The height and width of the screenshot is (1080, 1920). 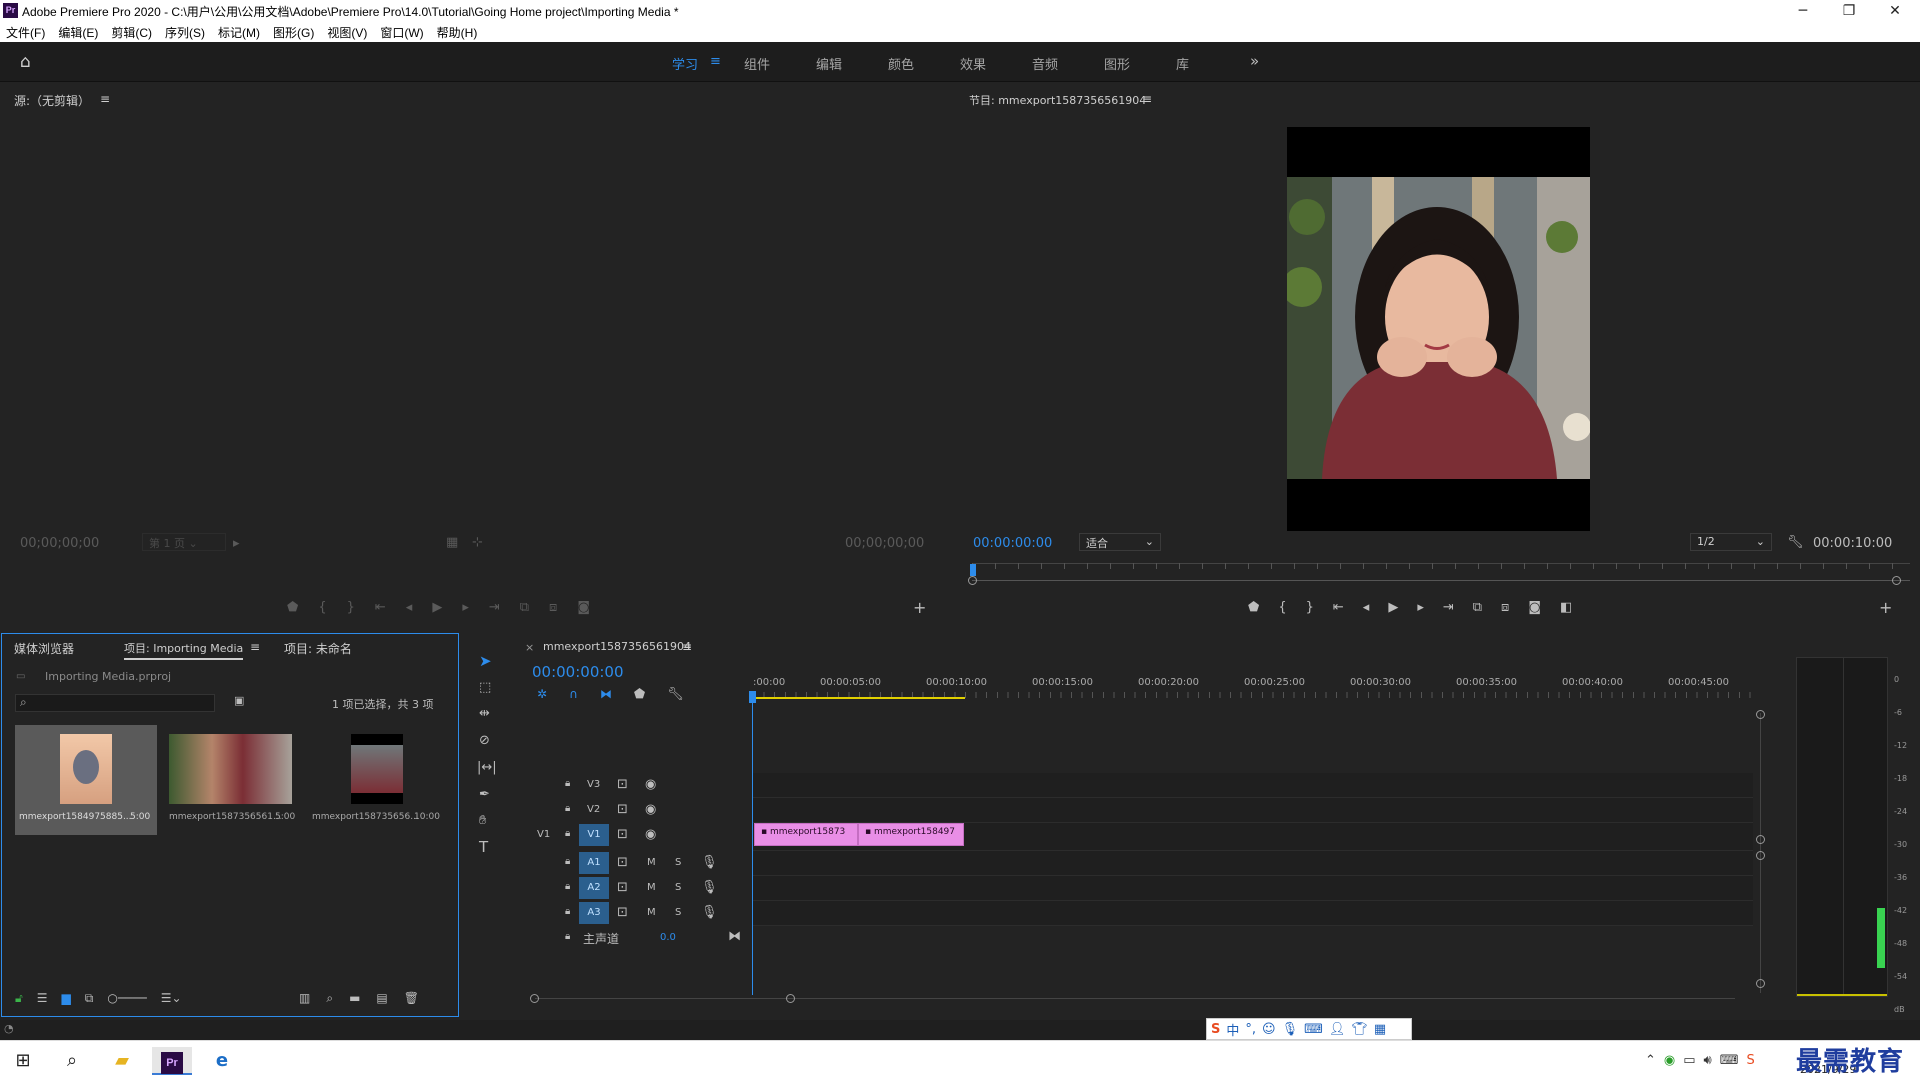 What do you see at coordinates (1253, 888) in the screenshot?
I see `track-a2-area` at bounding box center [1253, 888].